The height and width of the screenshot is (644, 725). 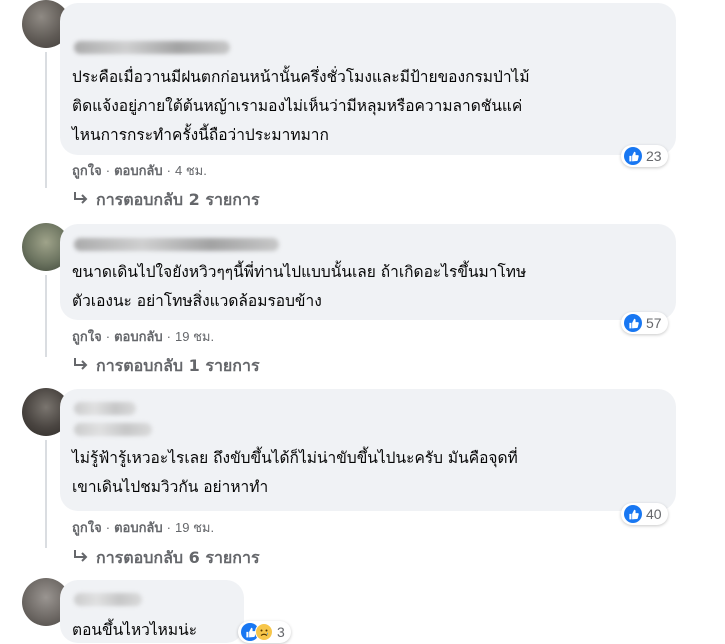 What do you see at coordinates (644, 156) in the screenshot?
I see `reaction-count: 23` at bounding box center [644, 156].